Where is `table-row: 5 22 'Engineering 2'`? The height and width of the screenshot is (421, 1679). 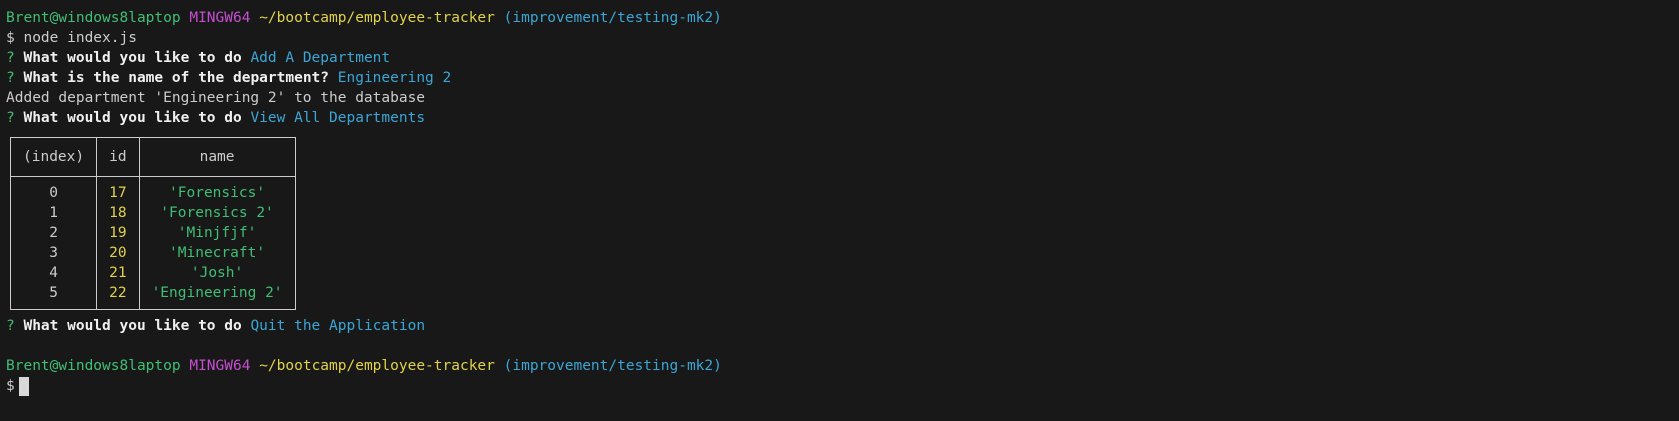
table-row: 5 22 'Engineering 2' is located at coordinates (152, 296).